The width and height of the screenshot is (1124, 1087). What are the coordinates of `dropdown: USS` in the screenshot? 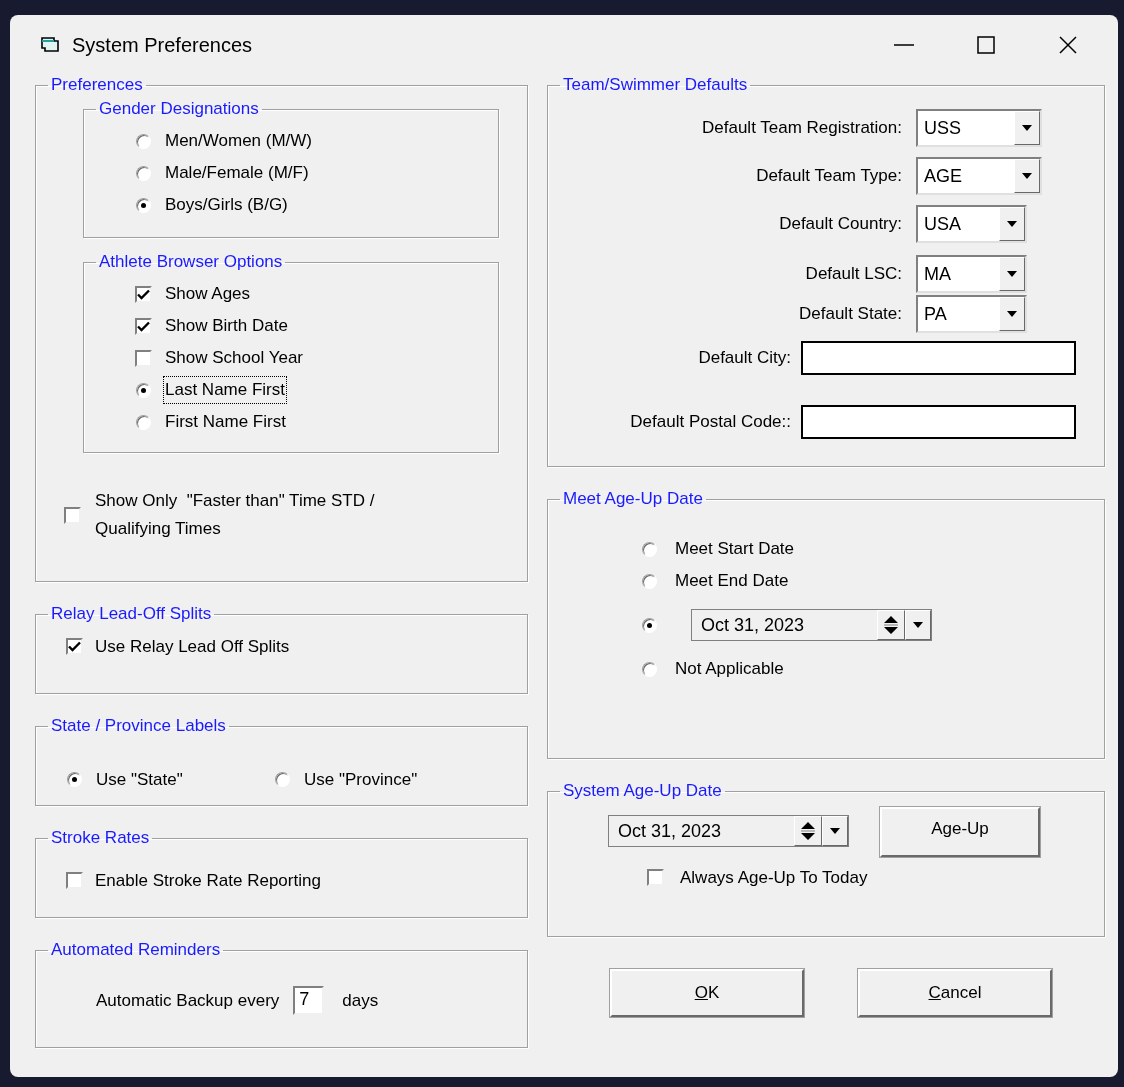 It's located at (979, 128).